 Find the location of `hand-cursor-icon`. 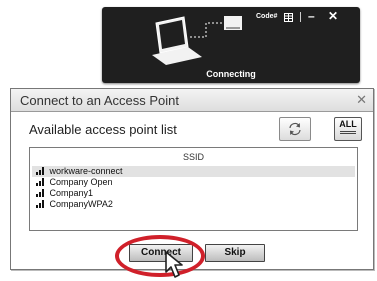

hand-cursor-icon is located at coordinates (174, 264).